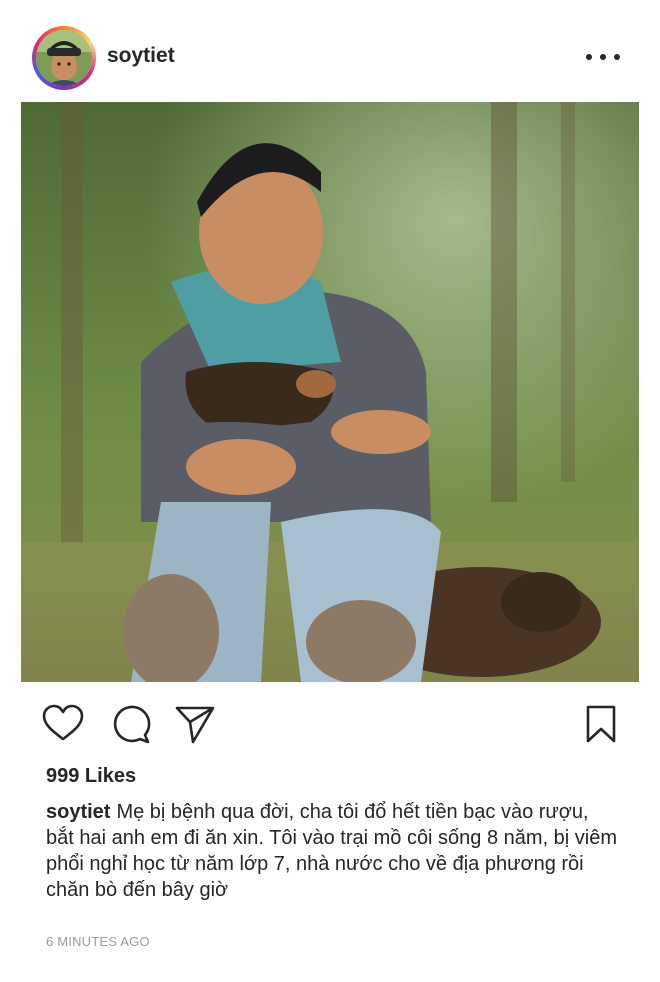 This screenshot has height=982, width=660. I want to click on avatar-story-ring, so click(64, 58).